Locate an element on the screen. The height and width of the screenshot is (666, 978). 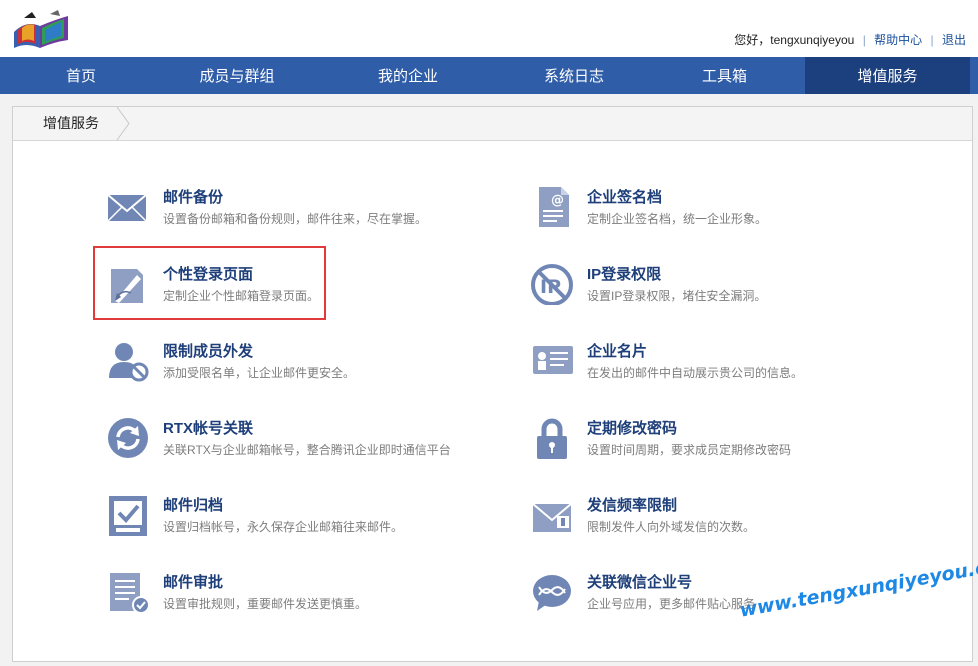
company-logo-icon is located at coordinates (41, 29).